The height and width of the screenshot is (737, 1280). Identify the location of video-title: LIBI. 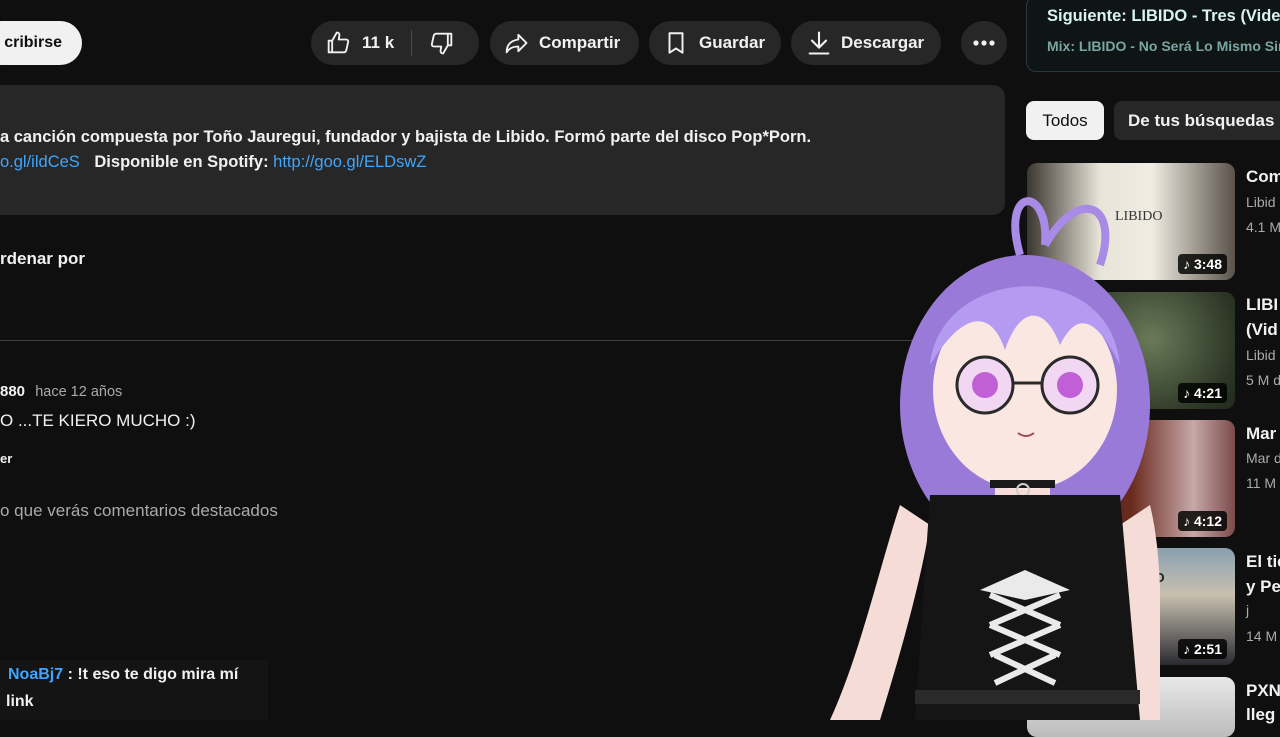
(1262, 305).